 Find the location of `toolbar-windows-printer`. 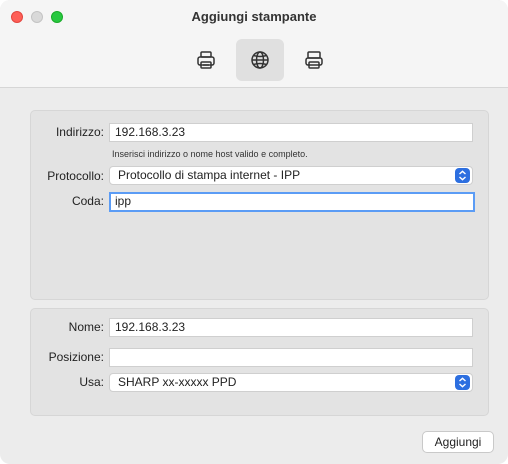

toolbar-windows-printer is located at coordinates (314, 60).